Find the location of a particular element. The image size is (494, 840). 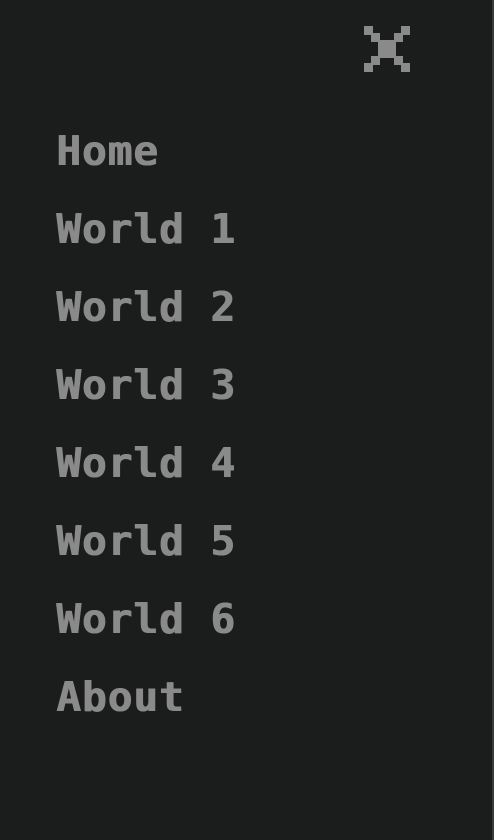

menu-item-world-2: World 2 is located at coordinates (146, 317).